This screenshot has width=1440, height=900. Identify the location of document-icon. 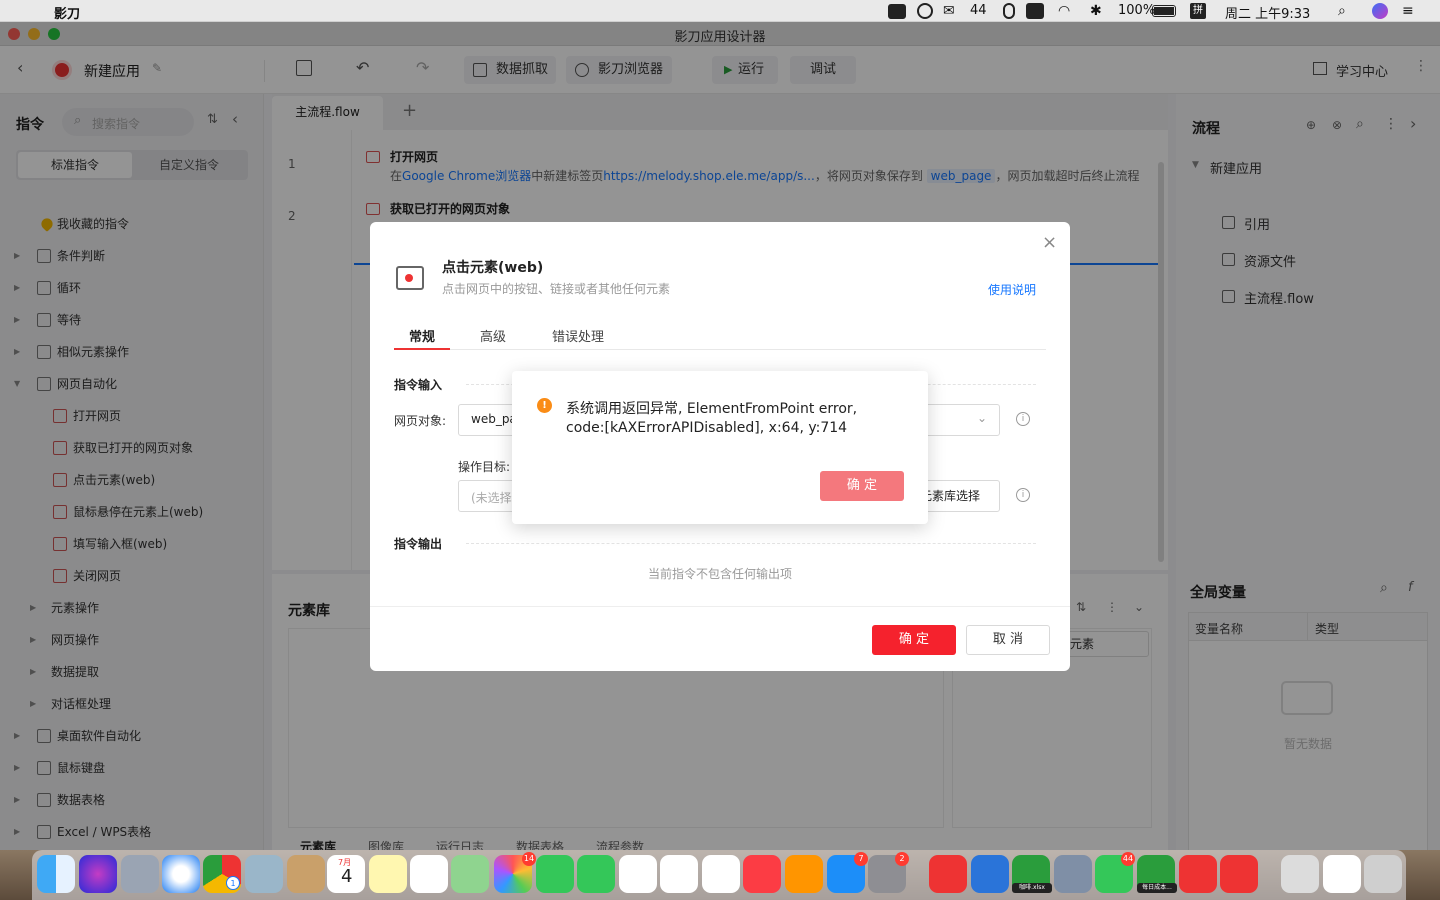
(1342, 874).